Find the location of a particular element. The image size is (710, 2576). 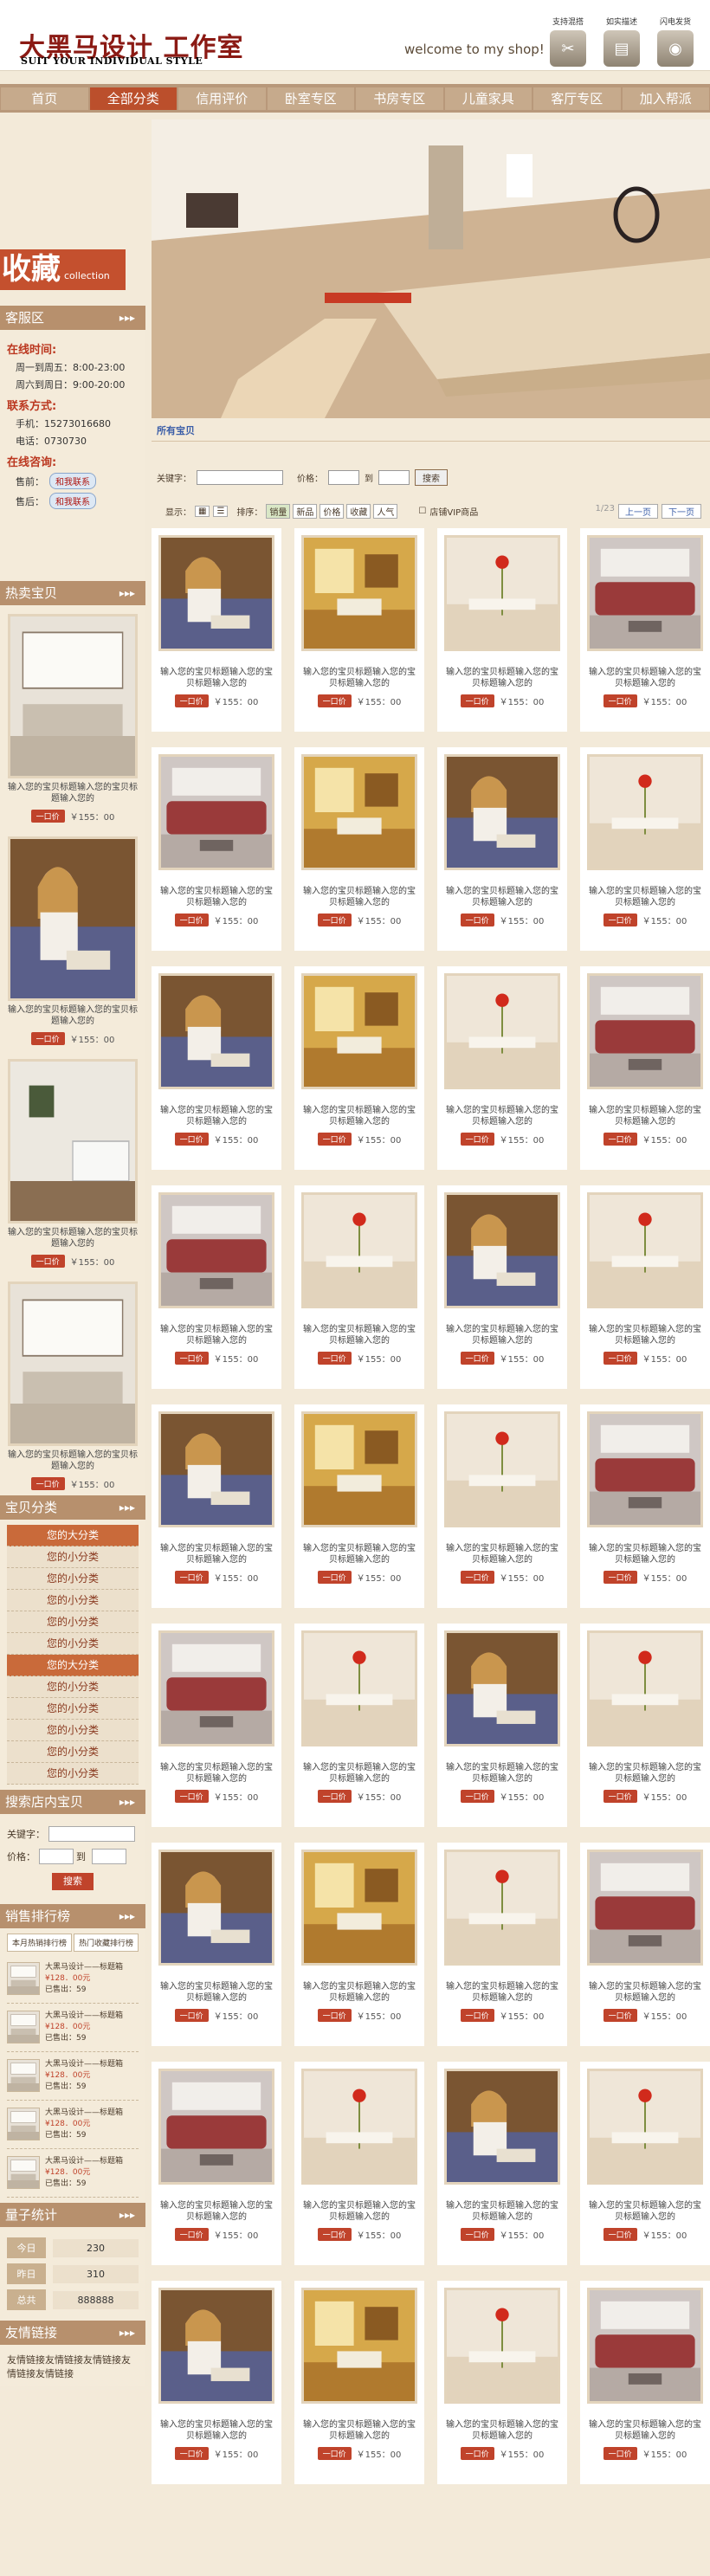

keyword-input is located at coordinates (240, 477).